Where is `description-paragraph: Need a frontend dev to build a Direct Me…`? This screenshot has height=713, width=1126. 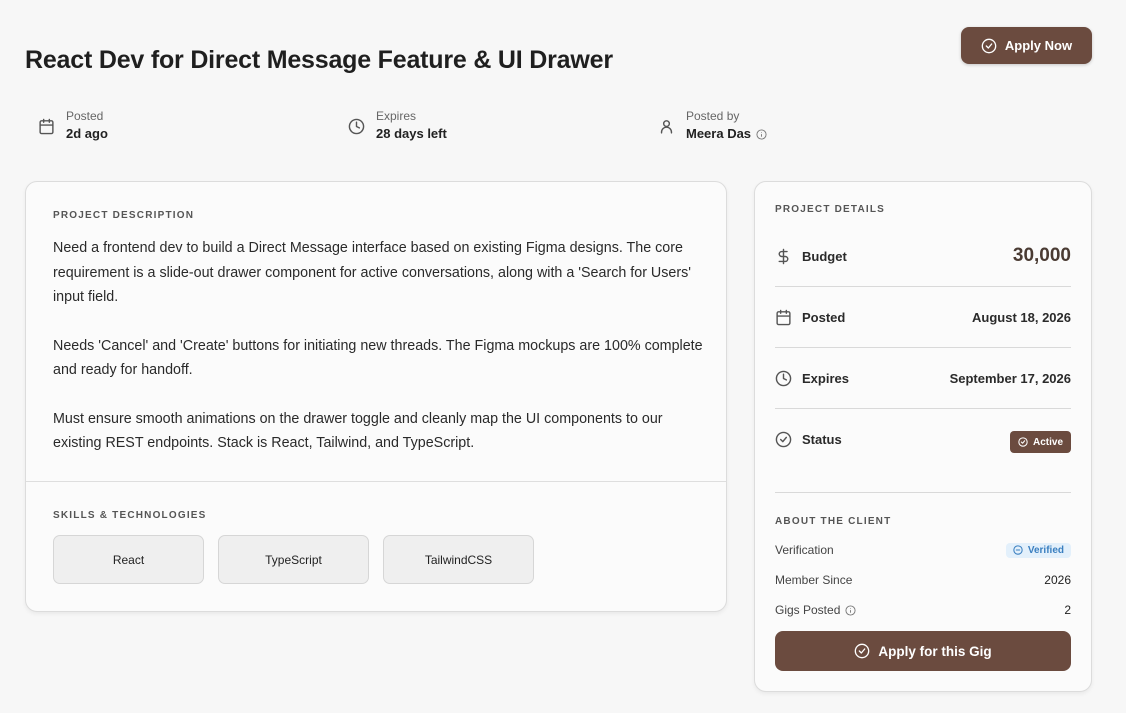
description-paragraph: Need a frontend dev to build a Direct Me… is located at coordinates (372, 272).